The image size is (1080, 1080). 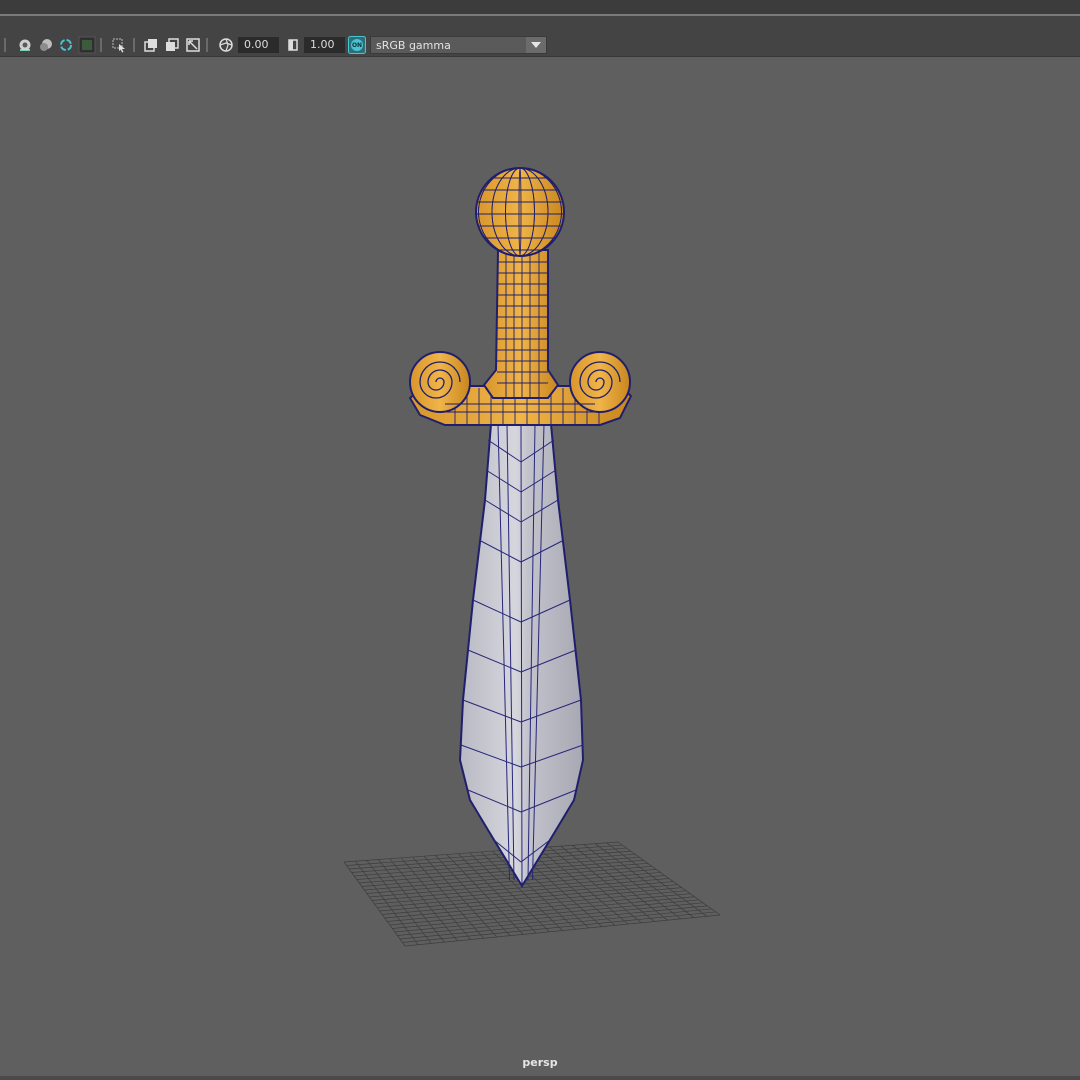 What do you see at coordinates (540, 8) in the screenshot?
I see `menu-bar-strip` at bounding box center [540, 8].